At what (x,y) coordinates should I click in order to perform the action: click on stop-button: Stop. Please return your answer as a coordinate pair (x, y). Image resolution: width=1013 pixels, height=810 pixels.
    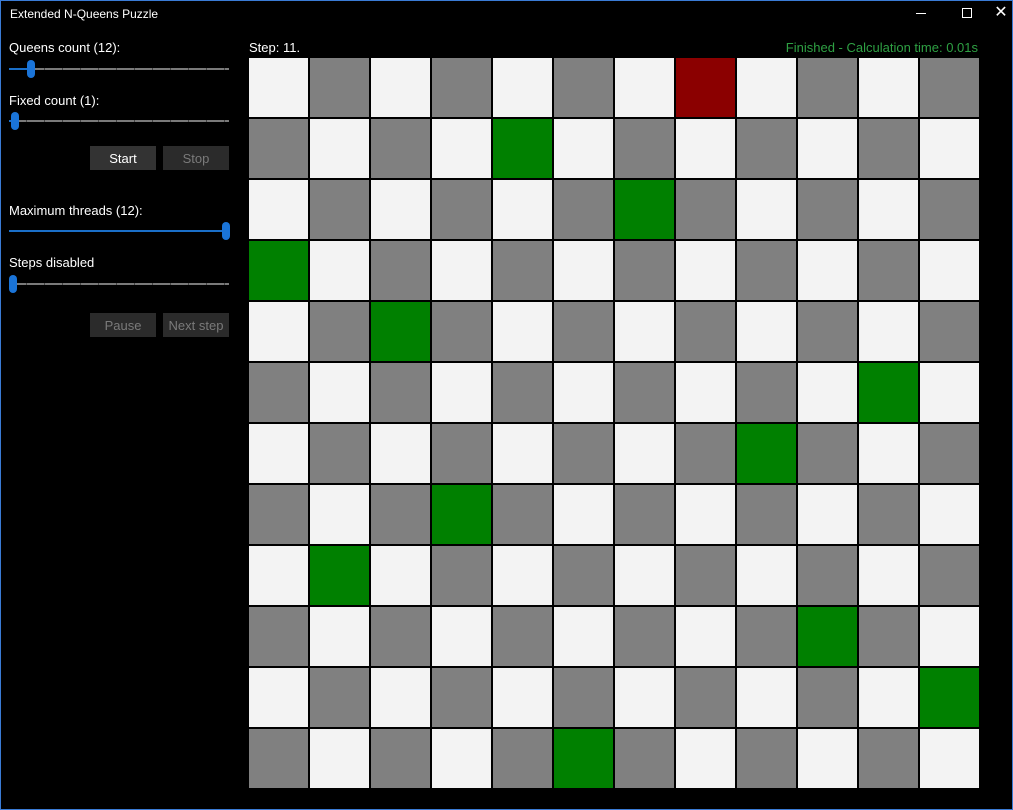
    Looking at the image, I should click on (196, 158).